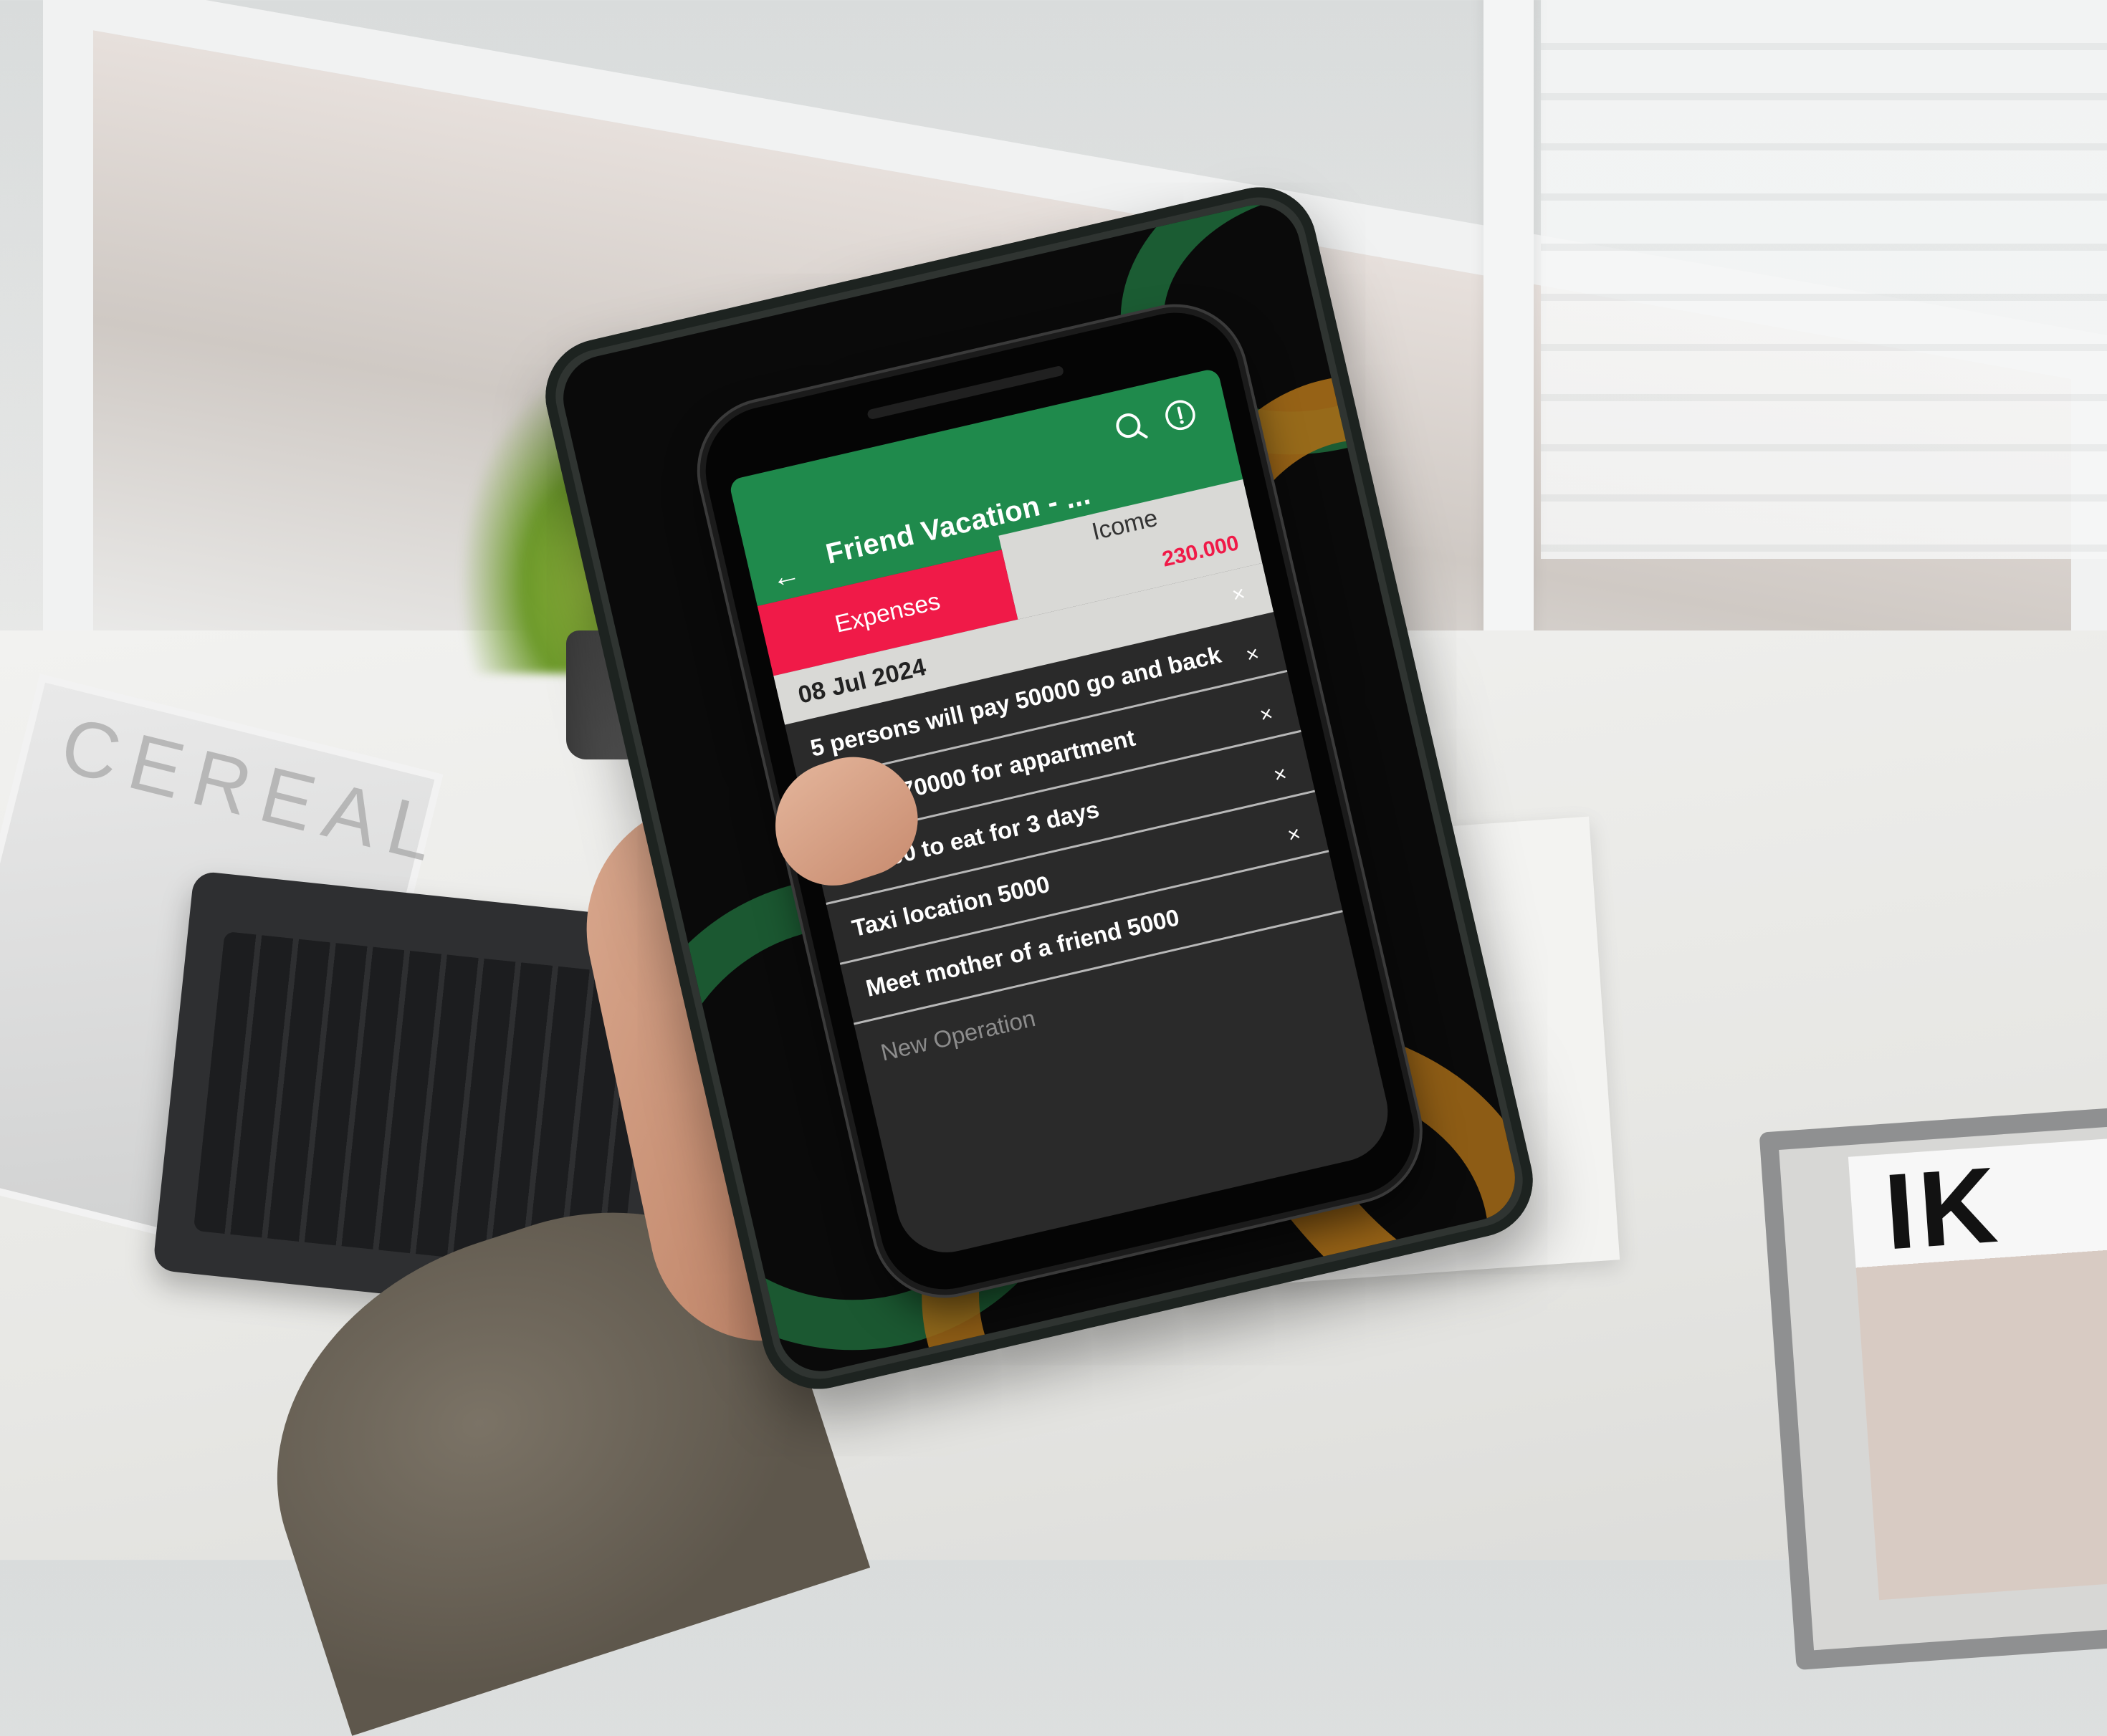 Image resolution: width=2107 pixels, height=1736 pixels. Describe the element at coordinates (1509, 355) in the screenshot. I see `window-mullion` at that location.